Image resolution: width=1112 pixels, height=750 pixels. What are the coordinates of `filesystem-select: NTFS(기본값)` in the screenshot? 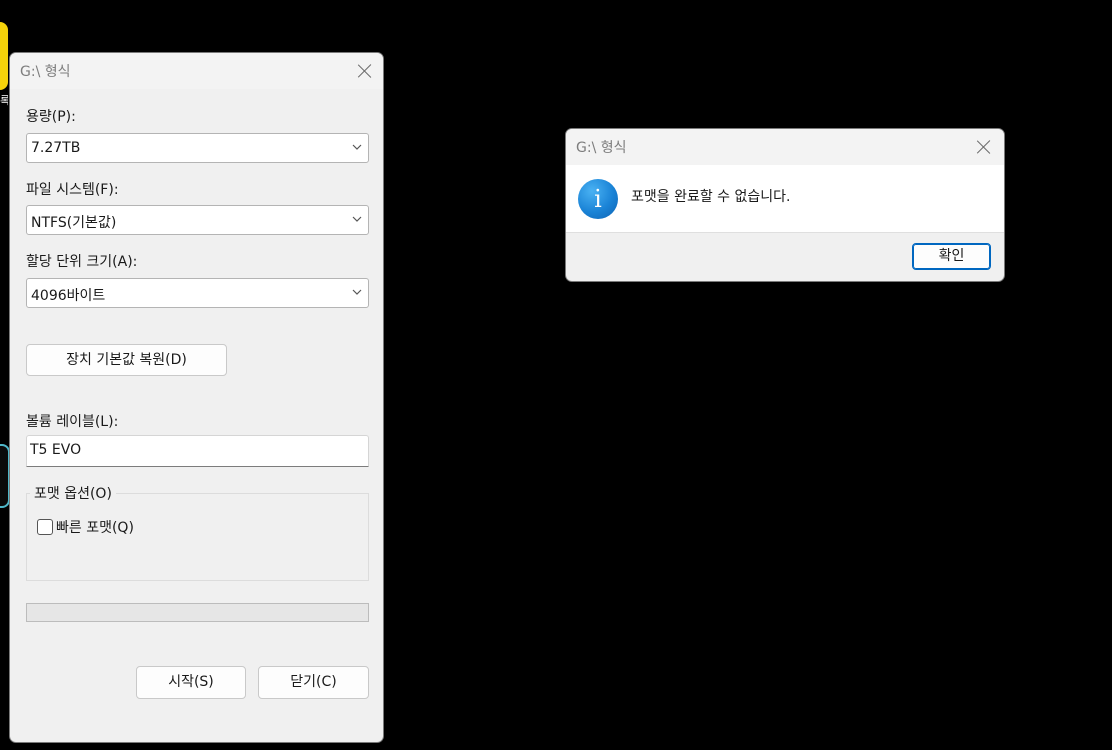 It's located at (197, 220).